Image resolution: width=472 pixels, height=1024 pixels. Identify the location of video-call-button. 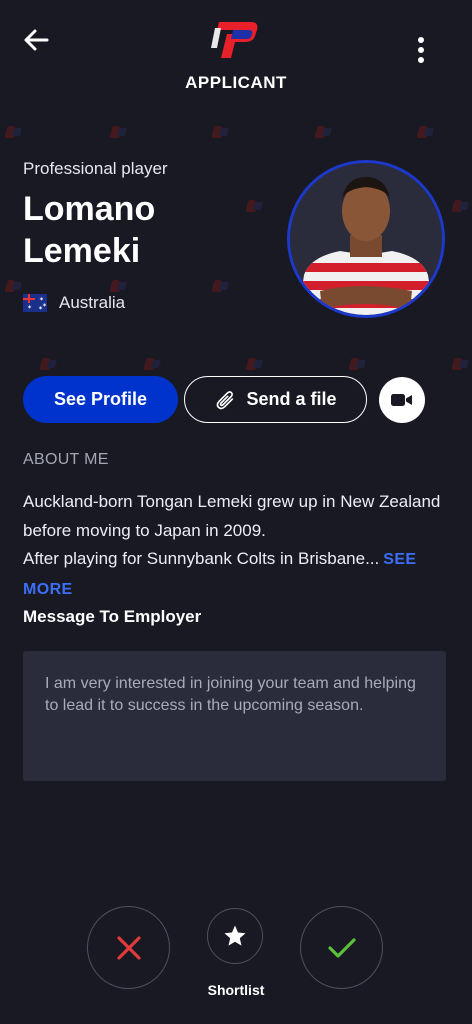
(402, 400).